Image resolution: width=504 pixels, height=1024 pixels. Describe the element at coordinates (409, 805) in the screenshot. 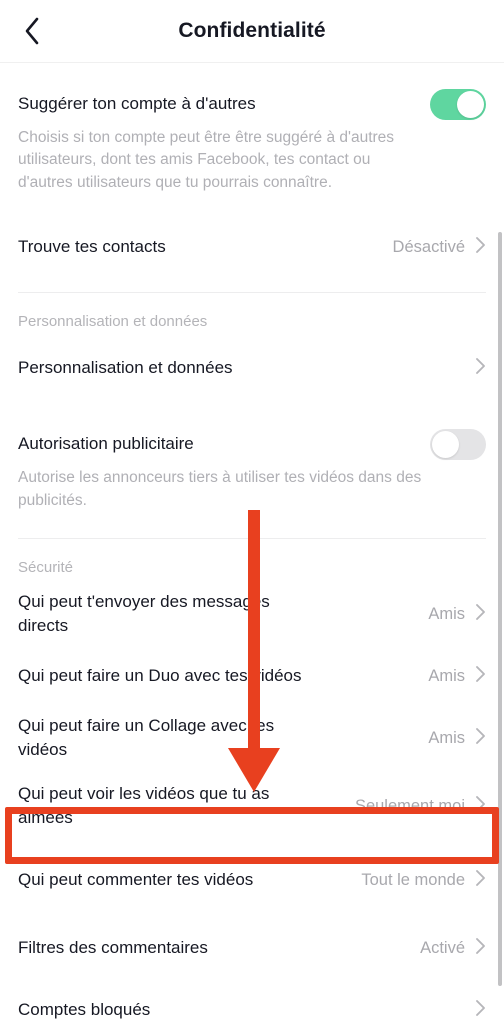

I see `row-value: Seulement moi` at that location.